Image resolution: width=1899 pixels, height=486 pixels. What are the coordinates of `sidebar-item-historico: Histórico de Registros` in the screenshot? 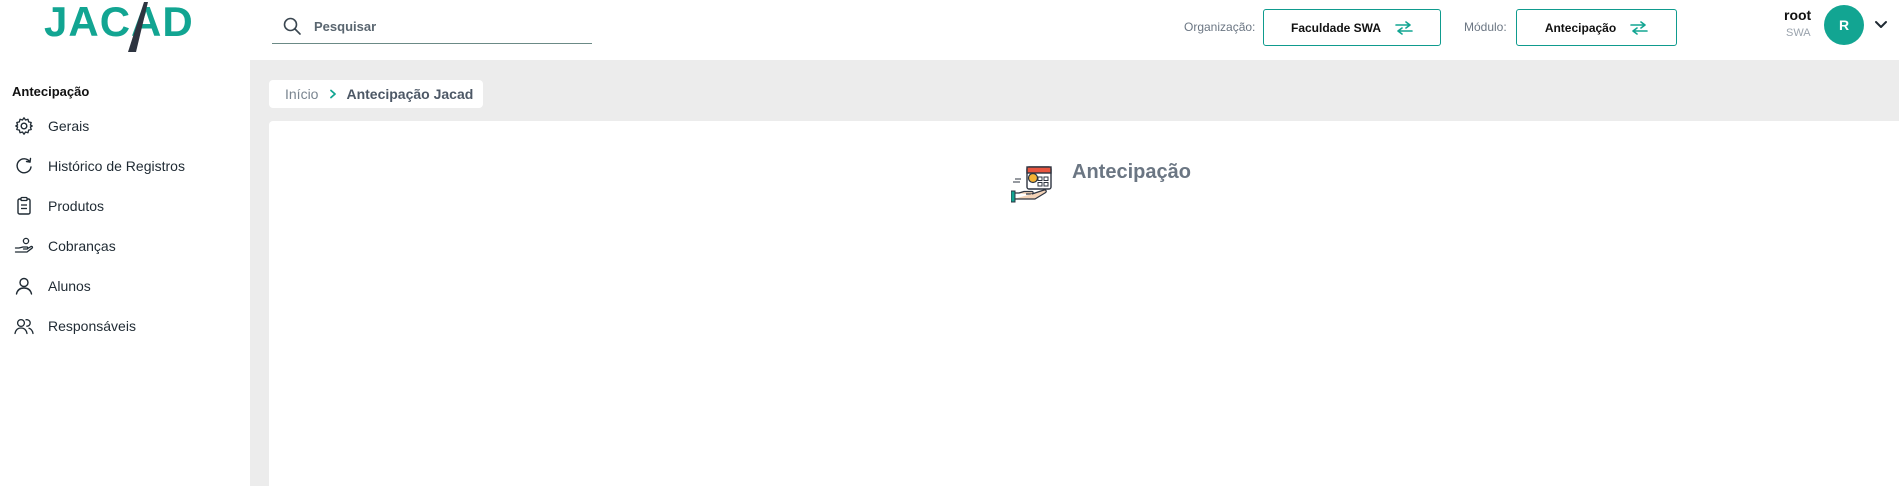 It's located at (99, 166).